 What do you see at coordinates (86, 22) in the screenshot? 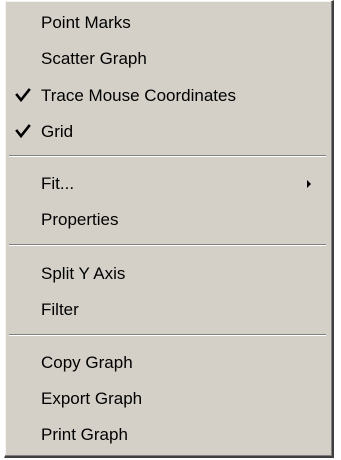
I see `menu-item-label: Point Marks` at bounding box center [86, 22].